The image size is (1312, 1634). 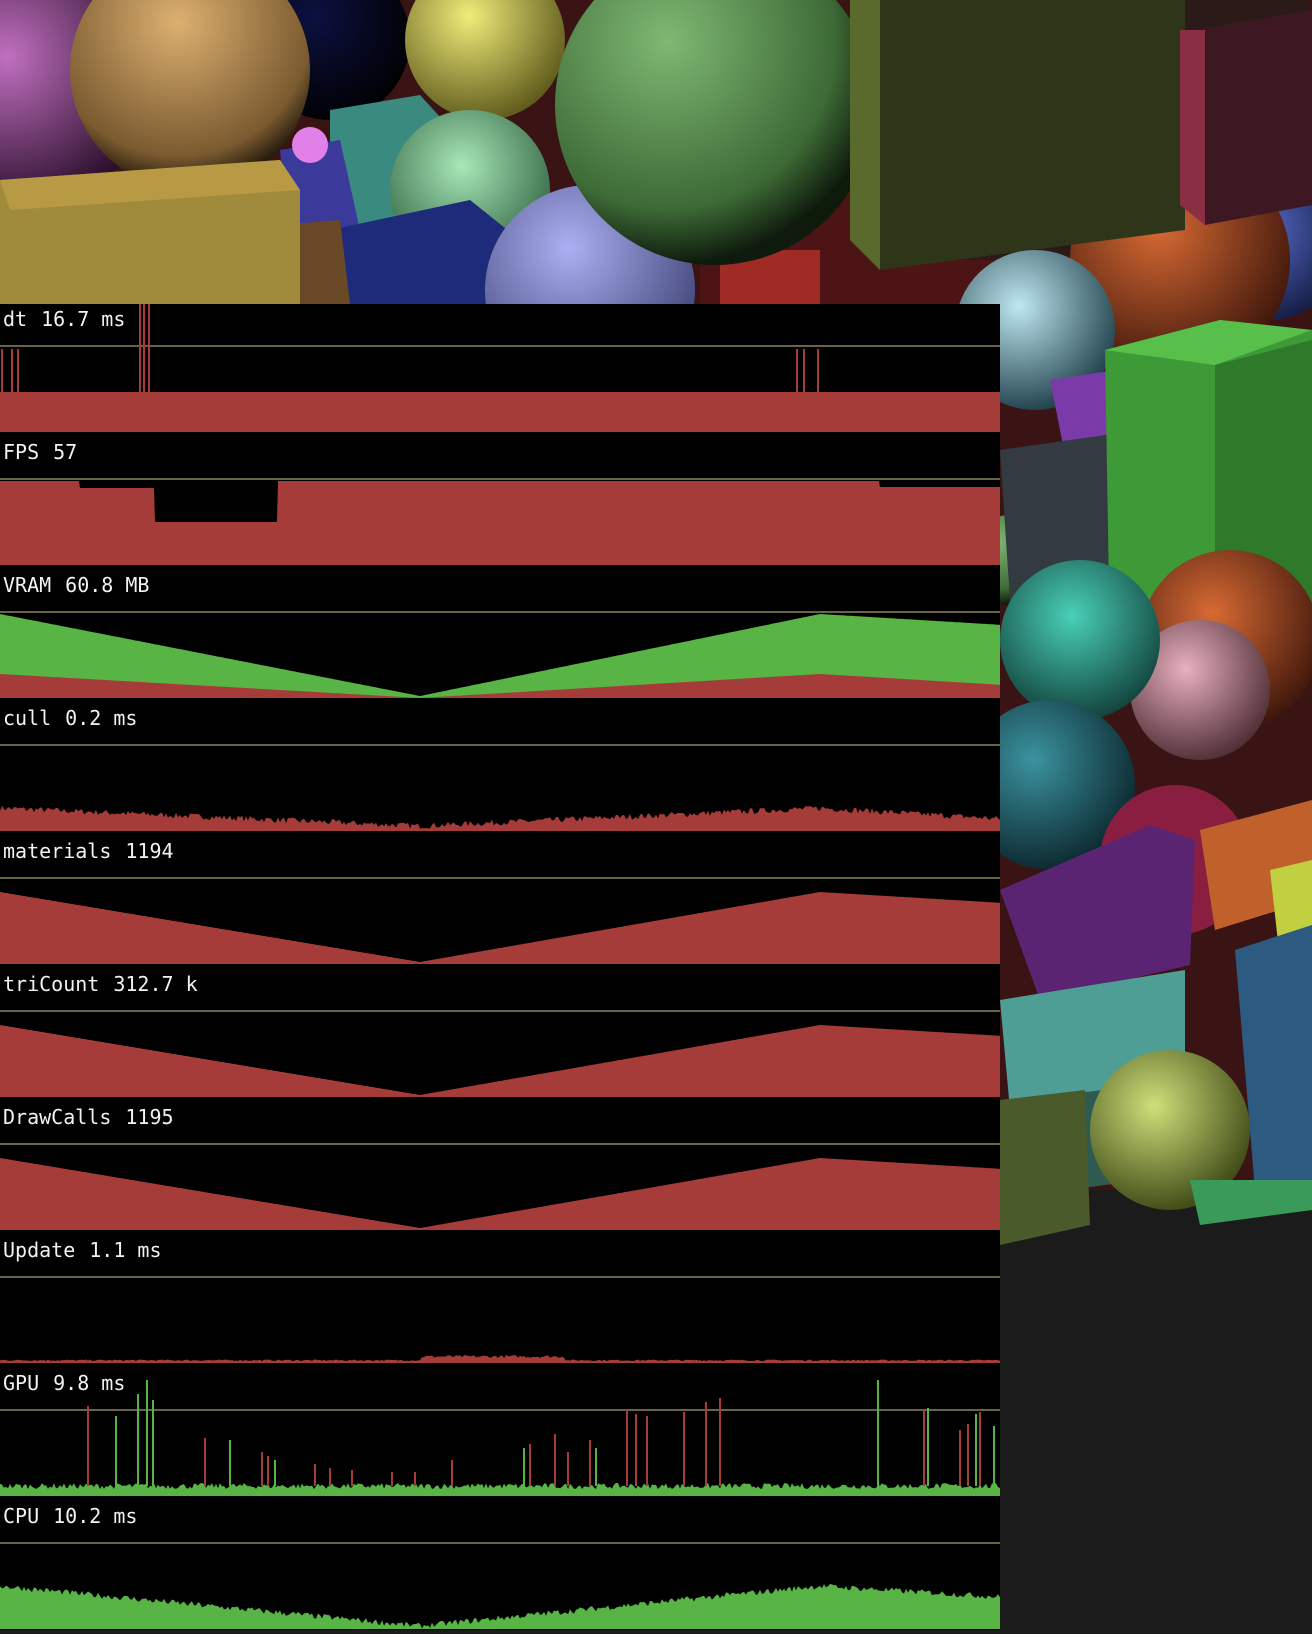 I want to click on fps-label: FPS, so click(x=21, y=452).